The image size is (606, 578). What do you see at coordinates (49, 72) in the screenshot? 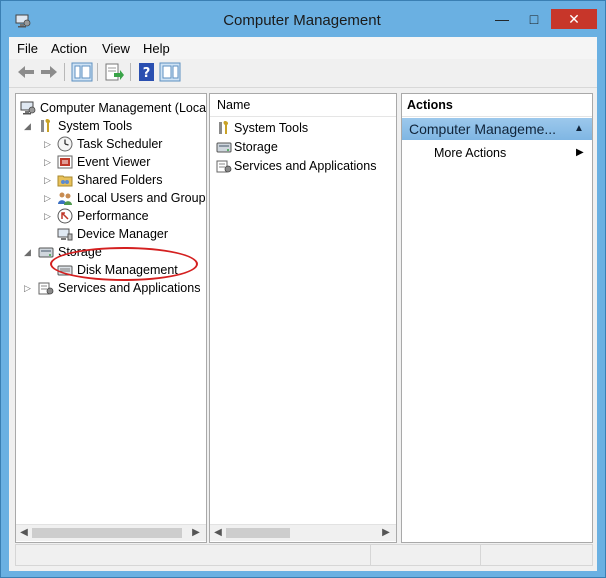
I see `forward-arrow-icon` at bounding box center [49, 72].